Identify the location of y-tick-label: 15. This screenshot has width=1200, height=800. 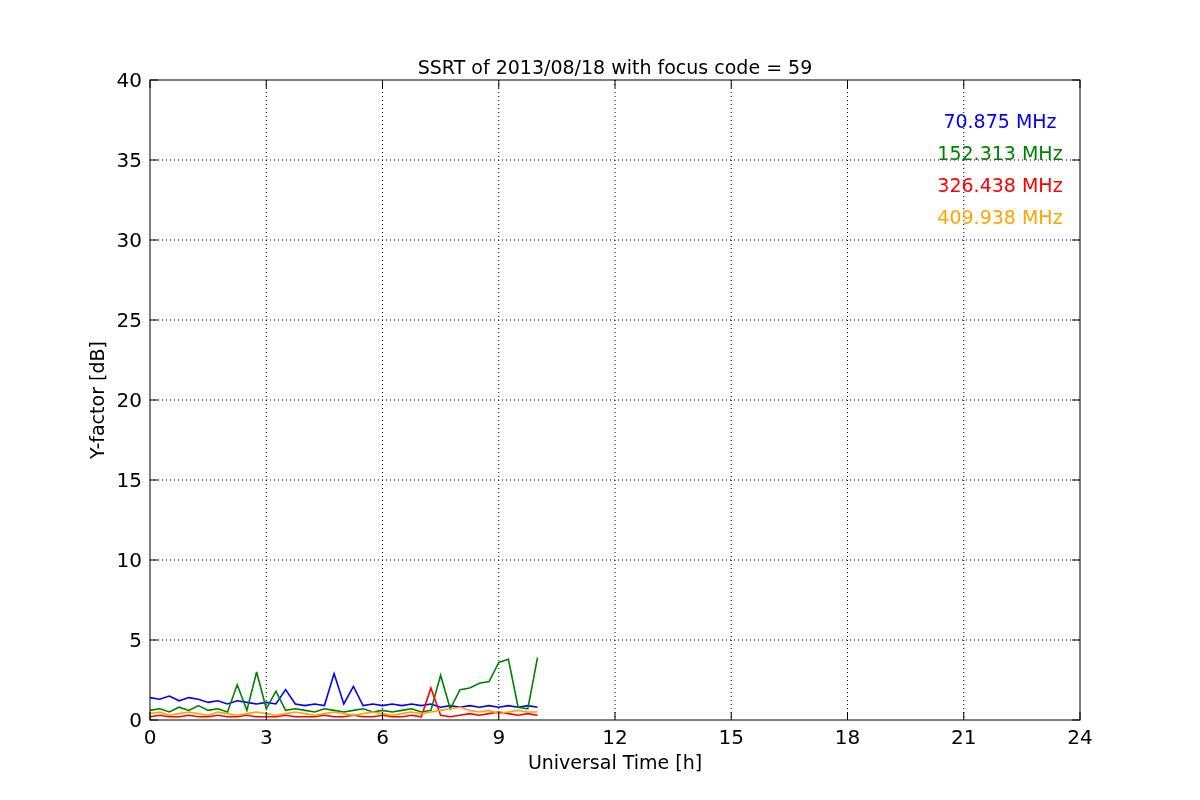
(129, 480).